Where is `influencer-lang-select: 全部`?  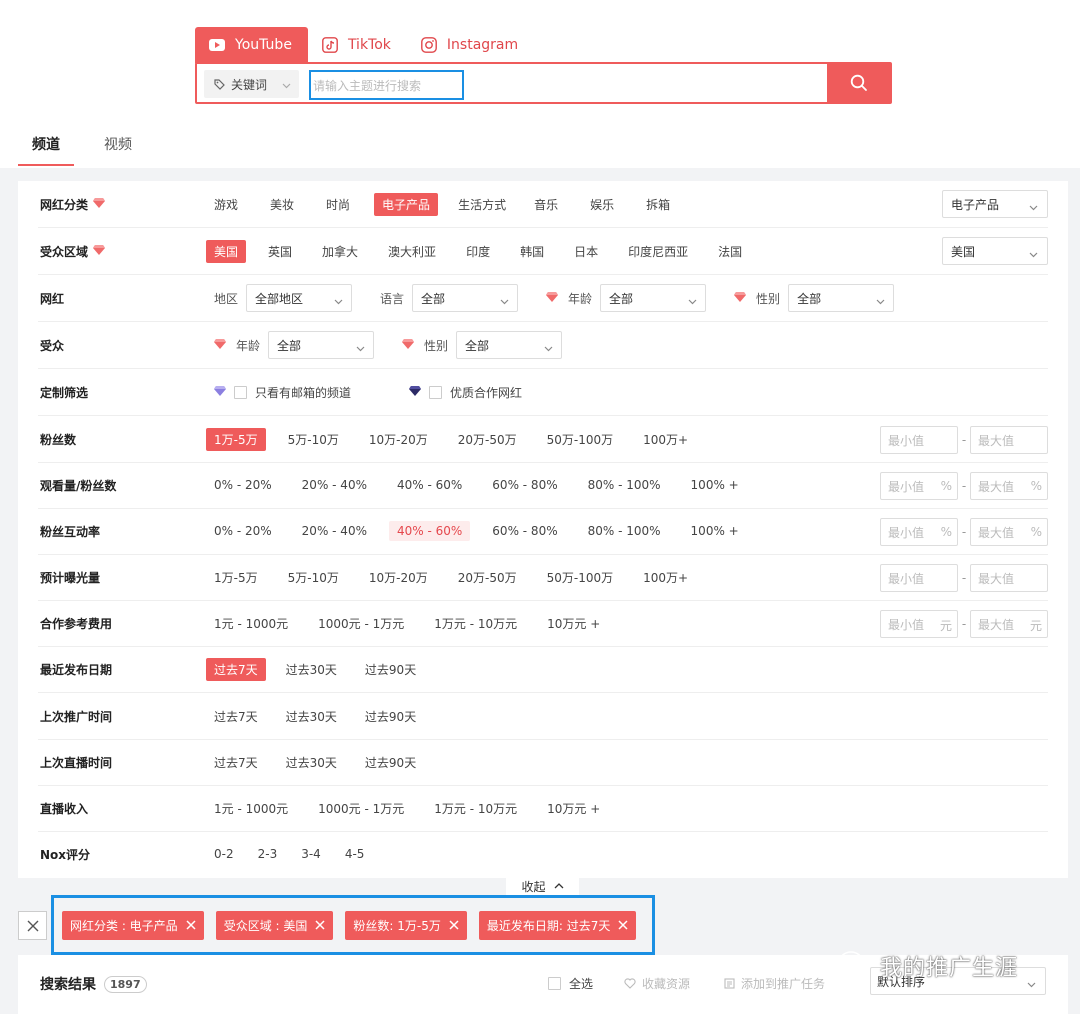
influencer-lang-select: 全部 is located at coordinates (465, 298).